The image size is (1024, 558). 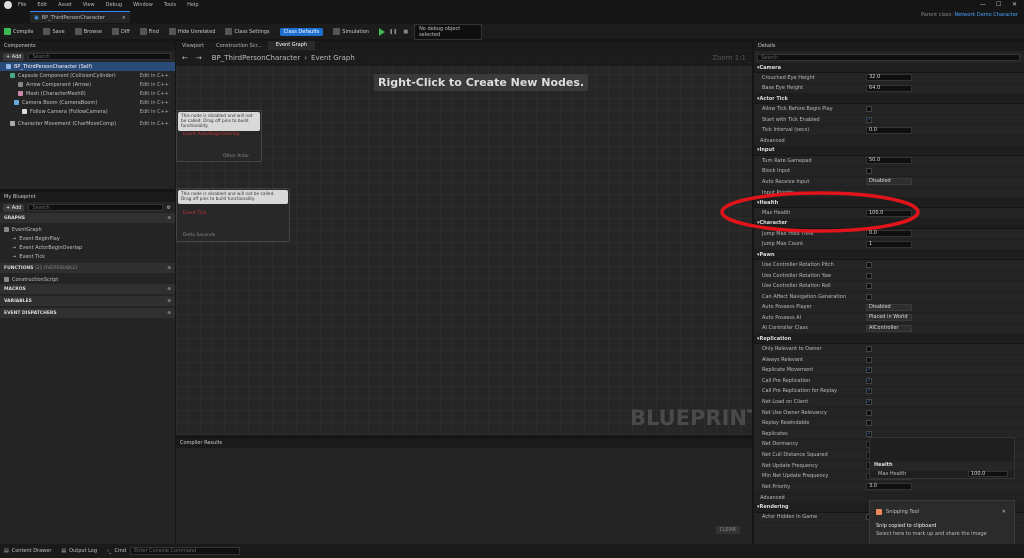 What do you see at coordinates (448, 31) in the screenshot?
I see `debug-object-select: No debug object selected` at bounding box center [448, 31].